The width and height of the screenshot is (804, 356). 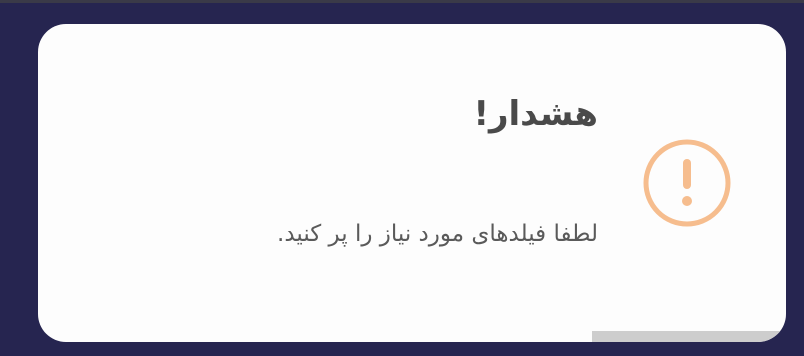 I want to click on alert-message: لطفا فیلدهای مورد نیاز را پر کنید., so click(x=437, y=234).